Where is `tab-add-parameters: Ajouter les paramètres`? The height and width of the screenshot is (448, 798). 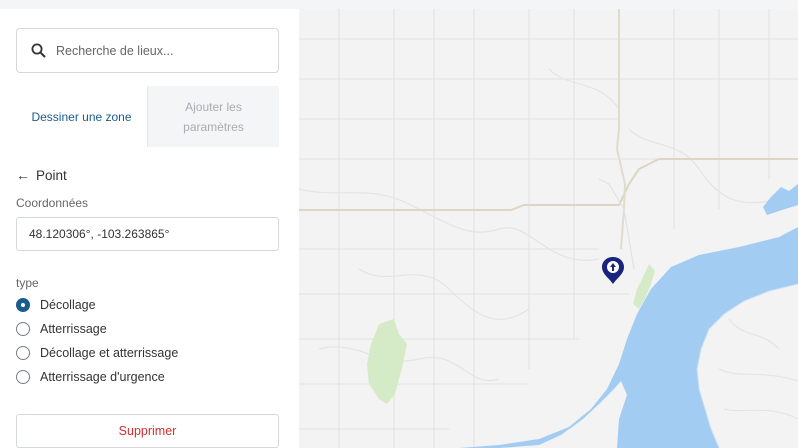 tab-add-parameters: Ajouter les paramètres is located at coordinates (213, 116).